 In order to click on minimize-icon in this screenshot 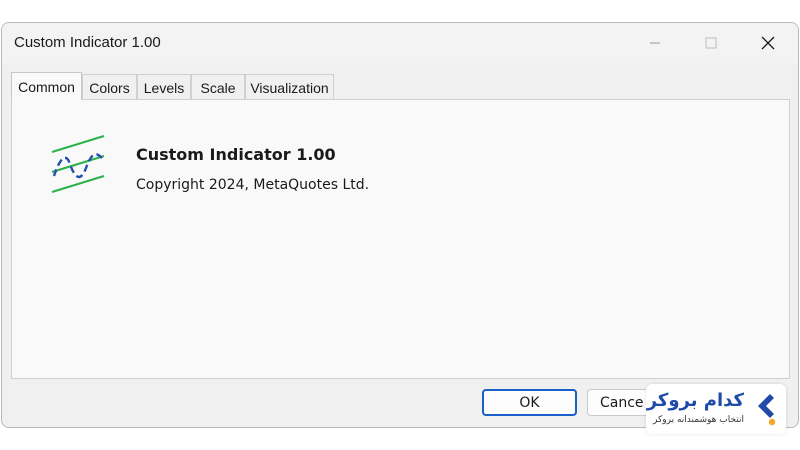, I will do `click(655, 43)`.